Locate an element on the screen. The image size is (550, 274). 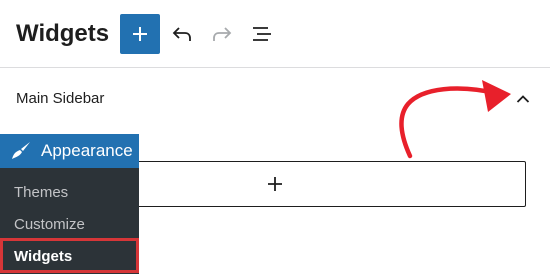
redo-button is located at coordinates (222, 34).